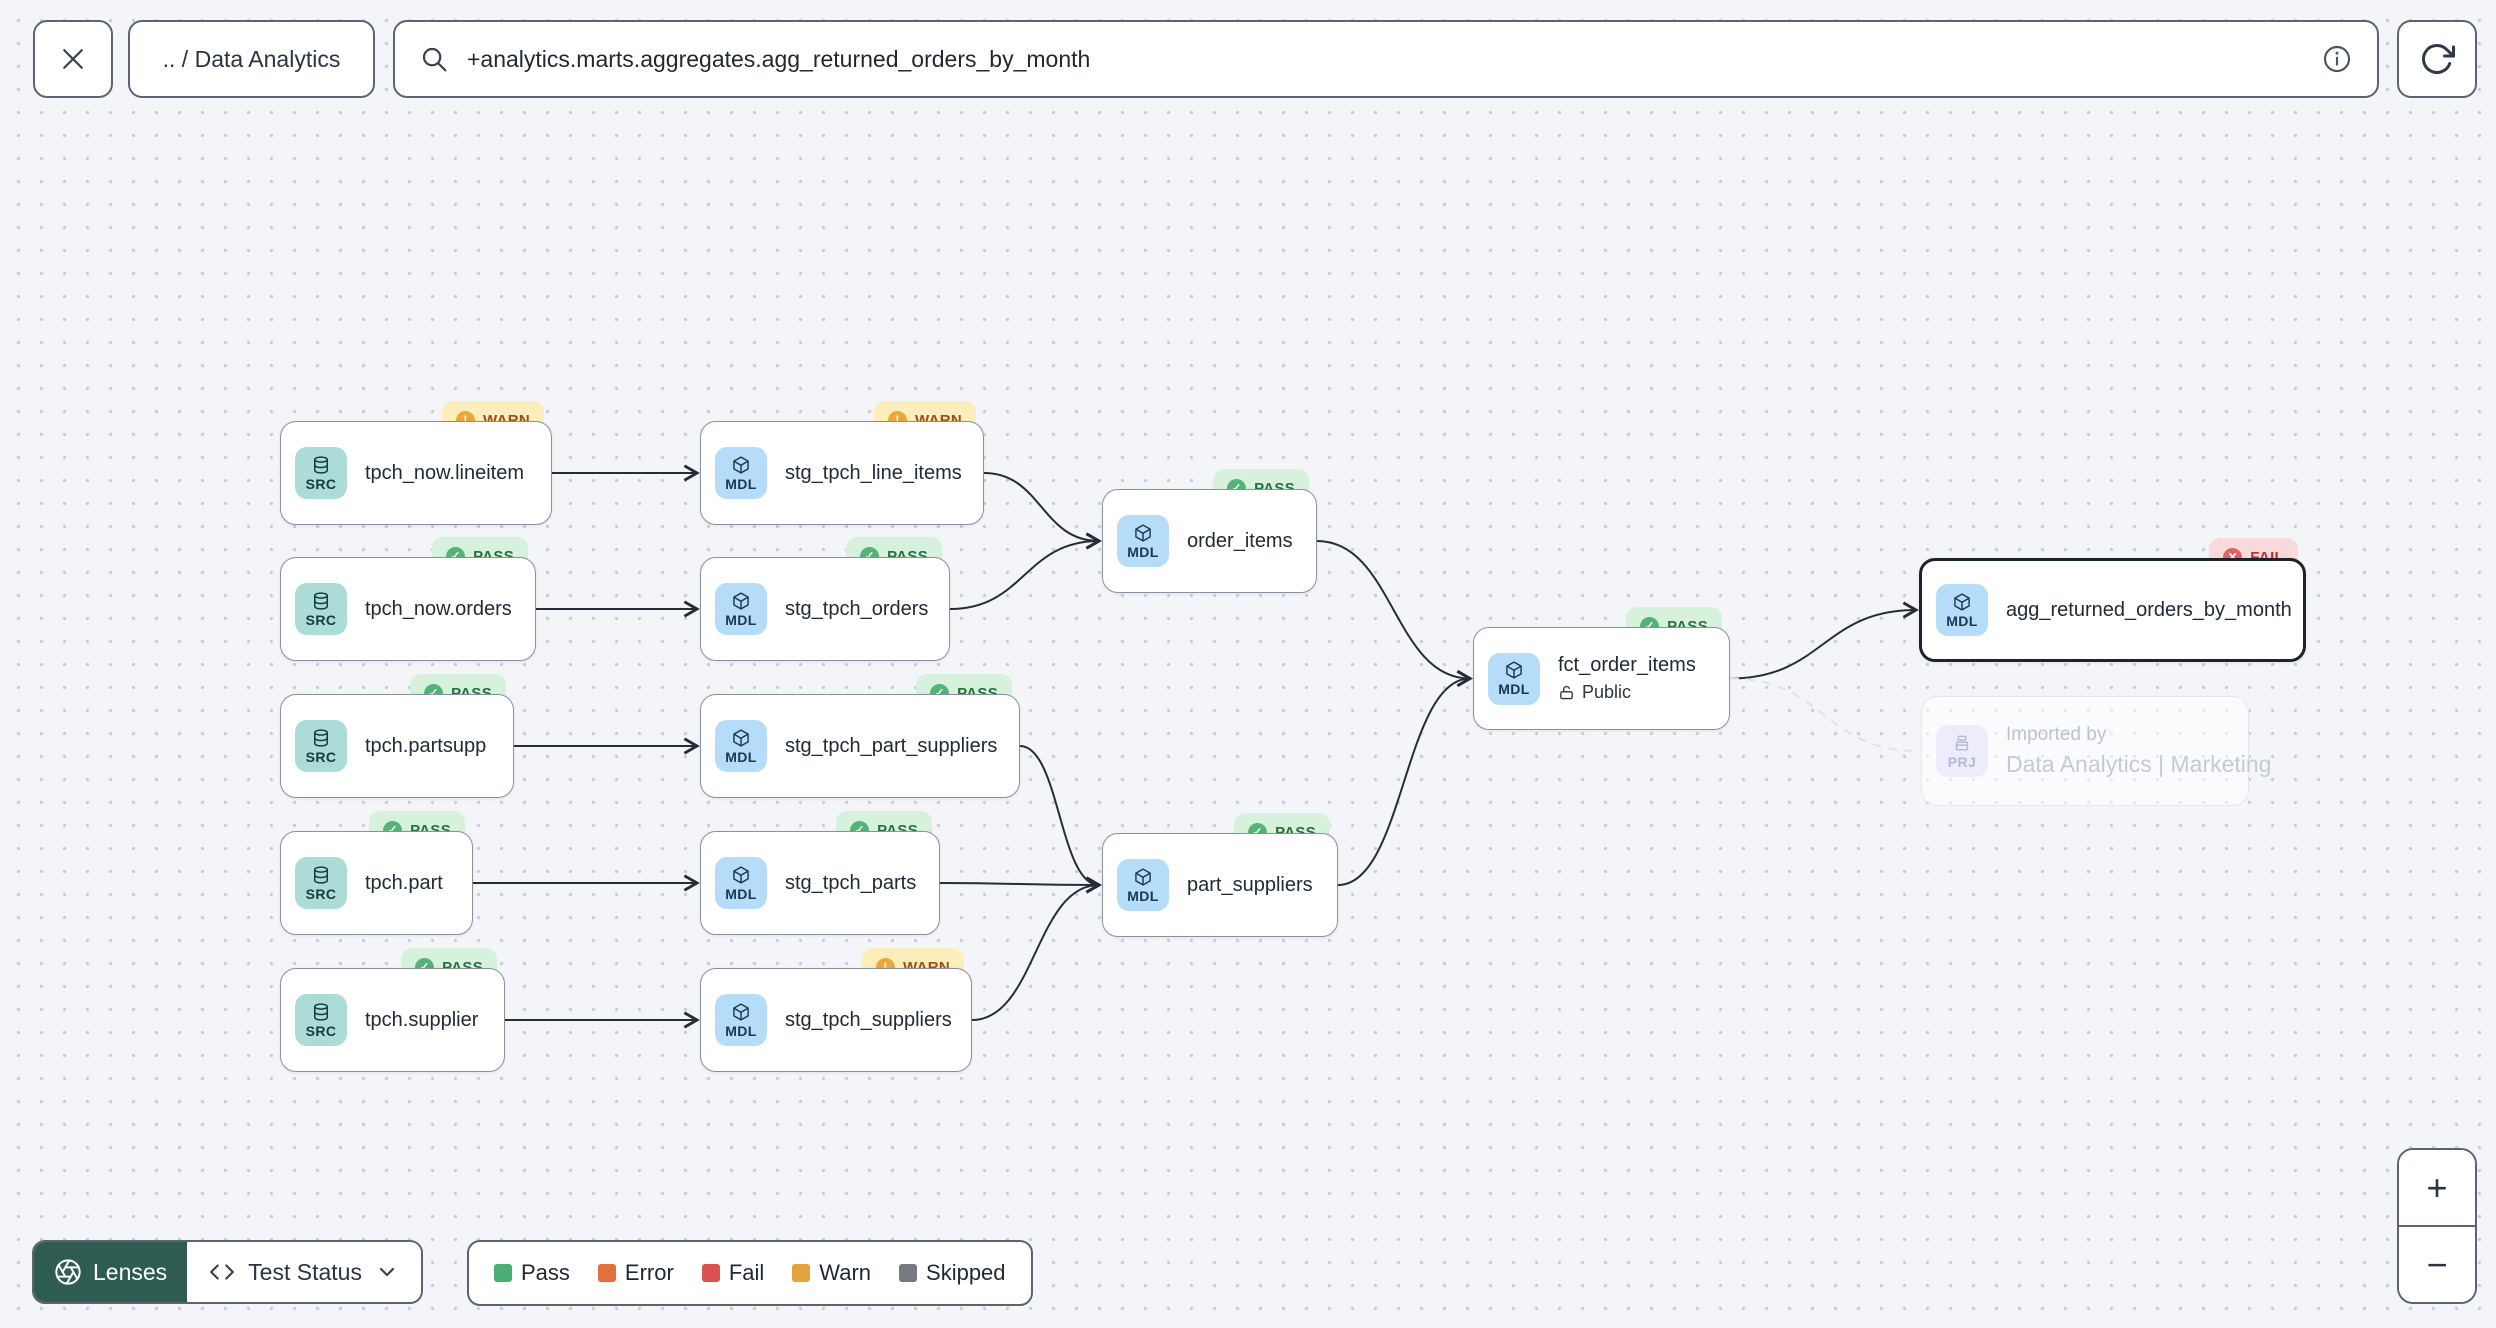 This screenshot has height=1328, width=2496. What do you see at coordinates (1060, 819) in the screenshot?
I see `edge-stg_part_suppliers-to-part_suppliers` at bounding box center [1060, 819].